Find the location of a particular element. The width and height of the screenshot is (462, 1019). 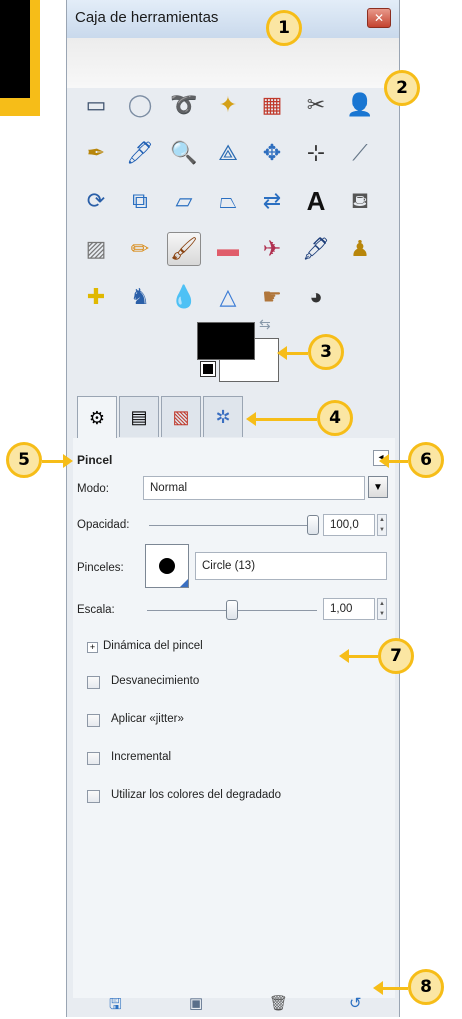

measure-icon: ⟁ is located at coordinates (228, 152).